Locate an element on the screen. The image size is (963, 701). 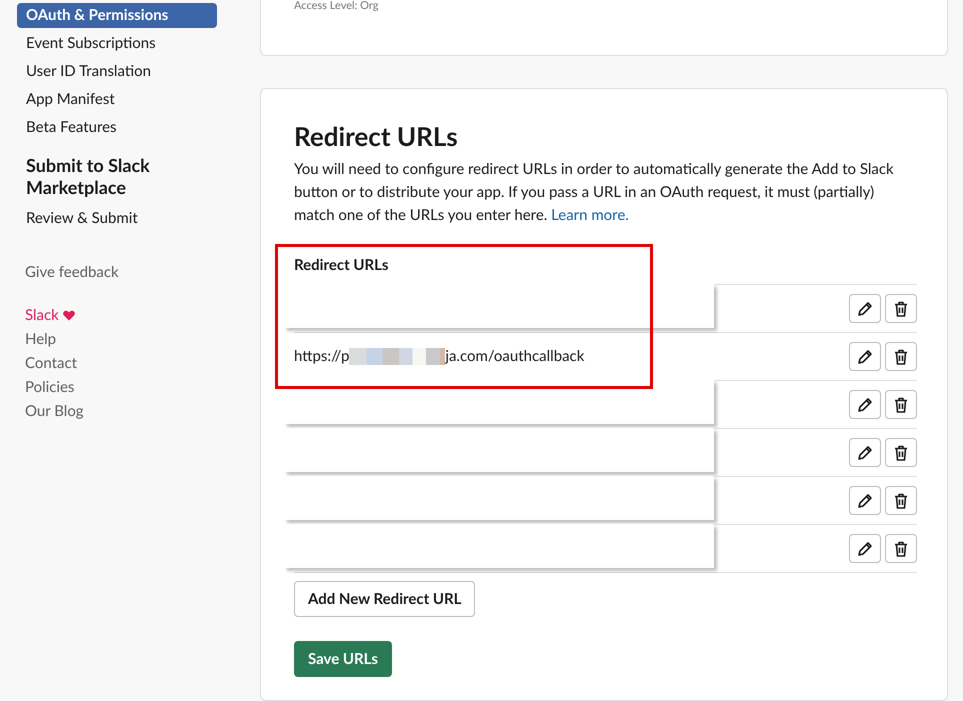
access-level-text: Access Level: Org is located at coordinates (337, 6).